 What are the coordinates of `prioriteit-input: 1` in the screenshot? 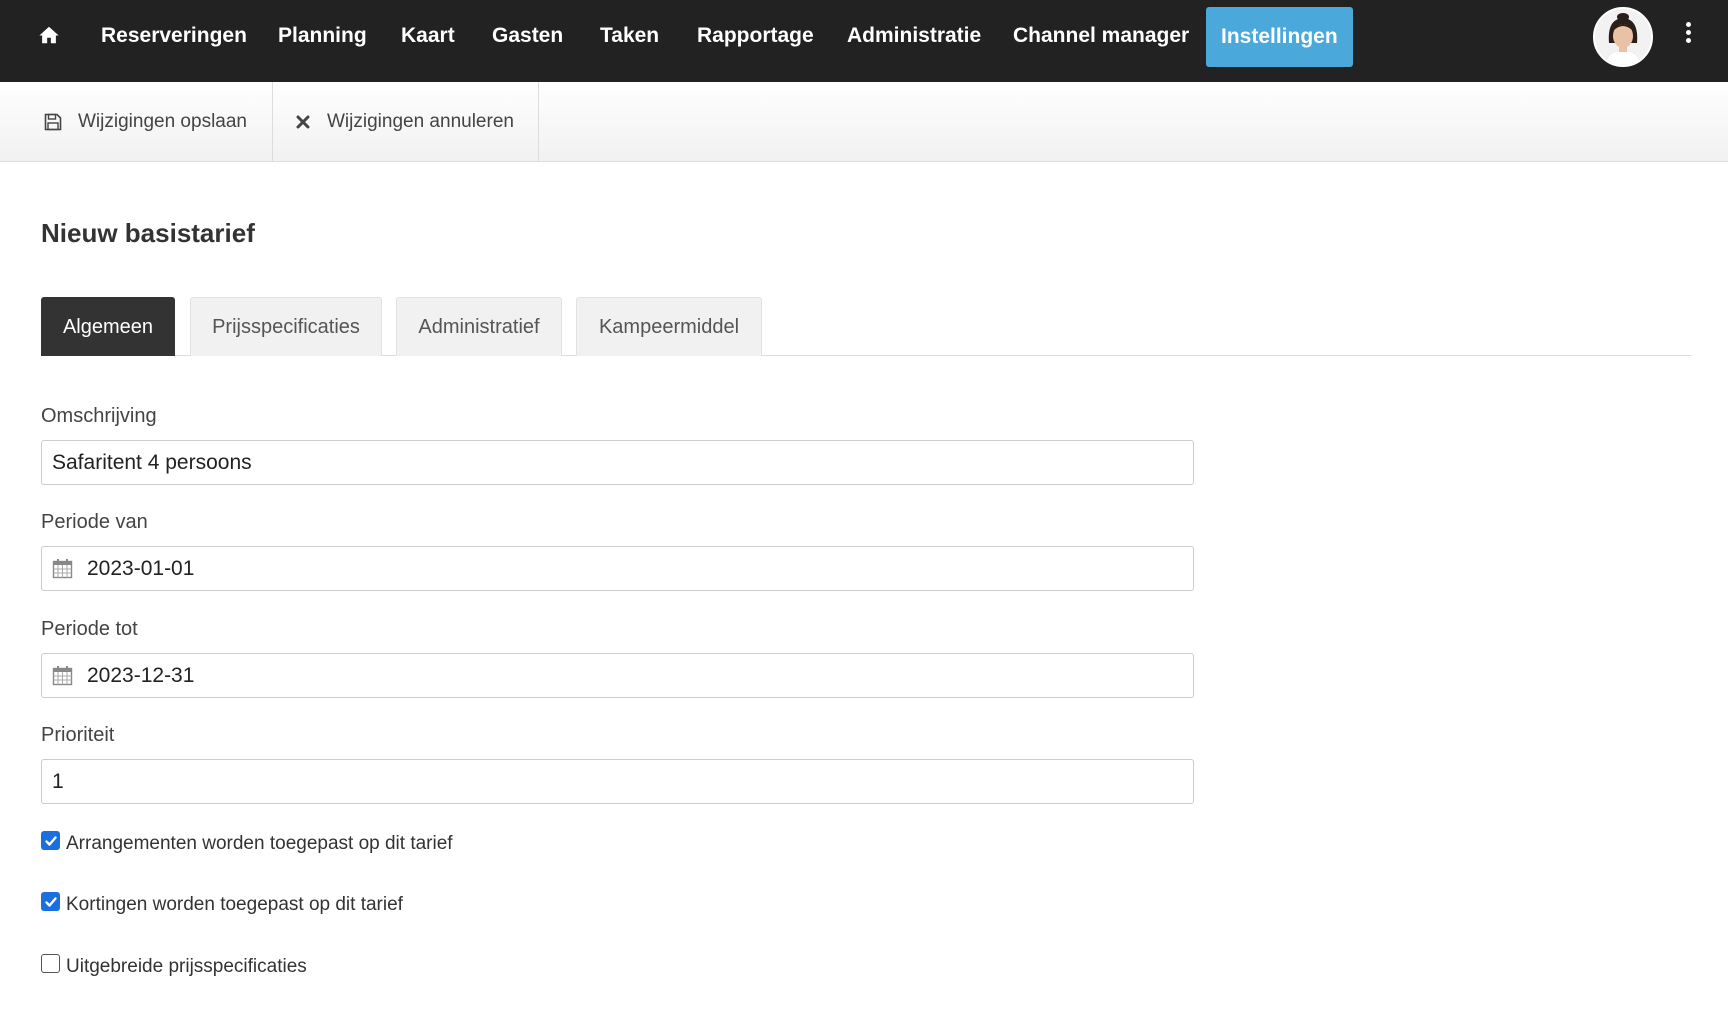 It's located at (617, 781).